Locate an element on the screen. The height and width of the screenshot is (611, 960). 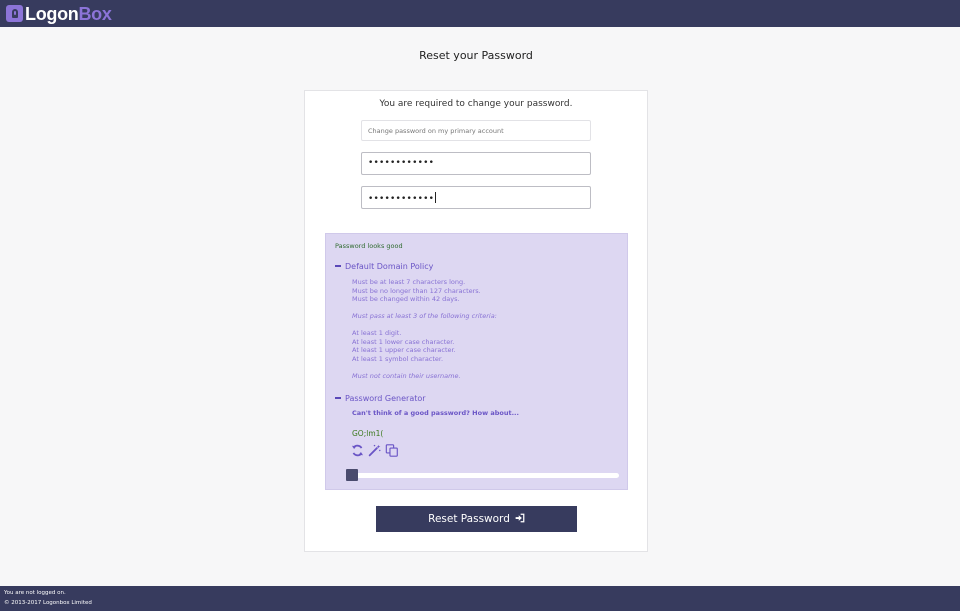
policy-rule: Must be changed within 42 days. is located at coordinates (406, 299).